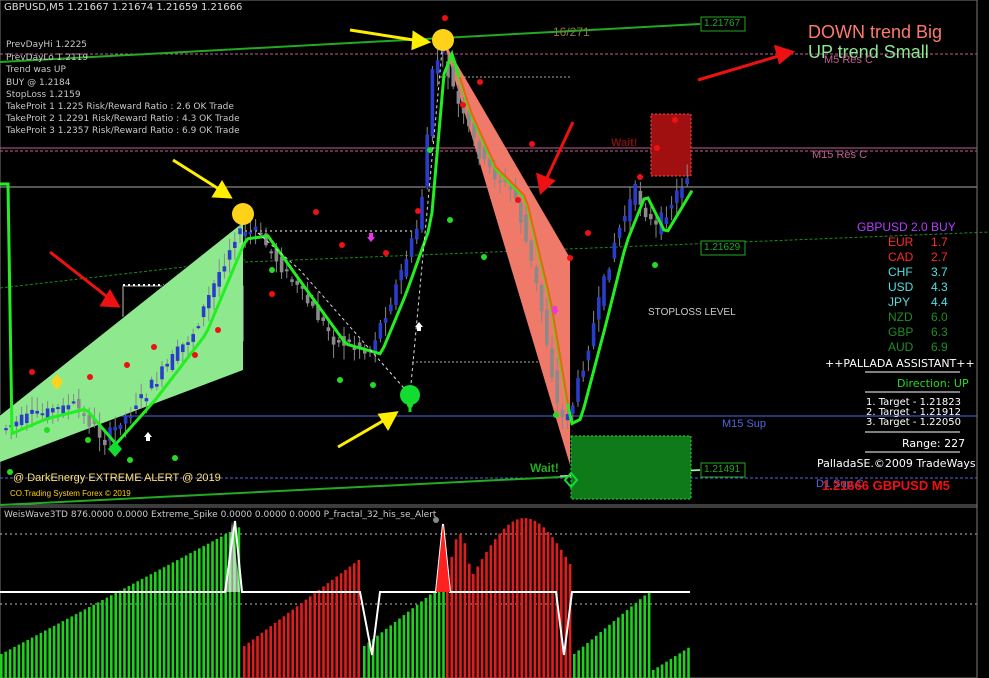 The height and width of the screenshot is (678, 989). Describe the element at coordinates (900, 363) in the screenshot. I see `pallada-title: ++PALLADA ASSISTANT++` at that location.